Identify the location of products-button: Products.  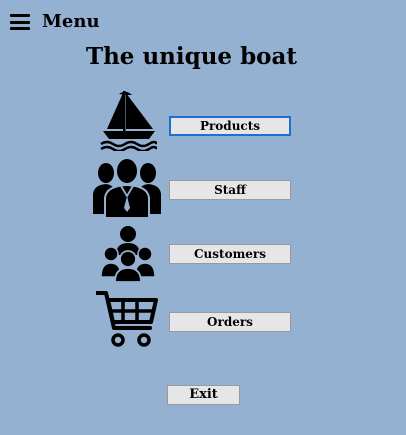
(230, 126).